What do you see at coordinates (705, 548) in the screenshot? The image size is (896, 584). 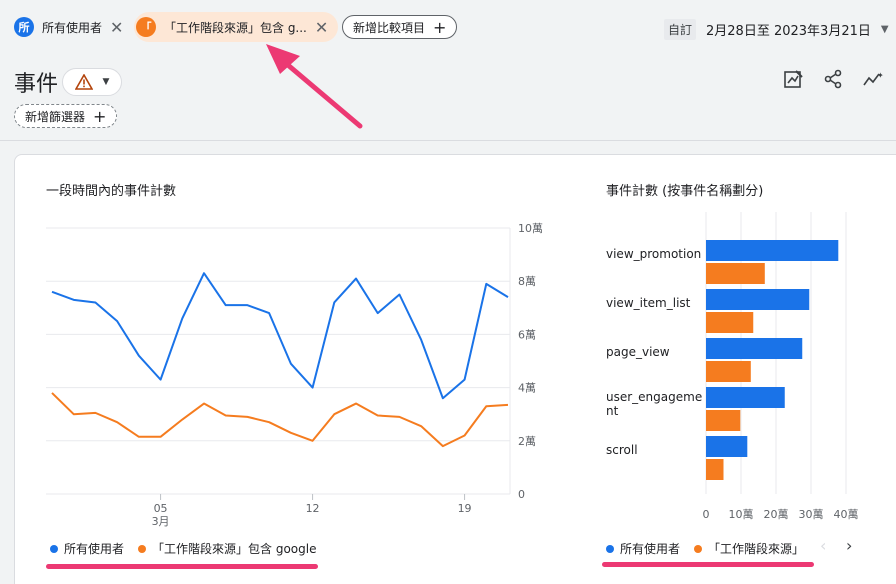 I see `bar-chart-legend: 所有使用者 「工作階段來源」` at bounding box center [705, 548].